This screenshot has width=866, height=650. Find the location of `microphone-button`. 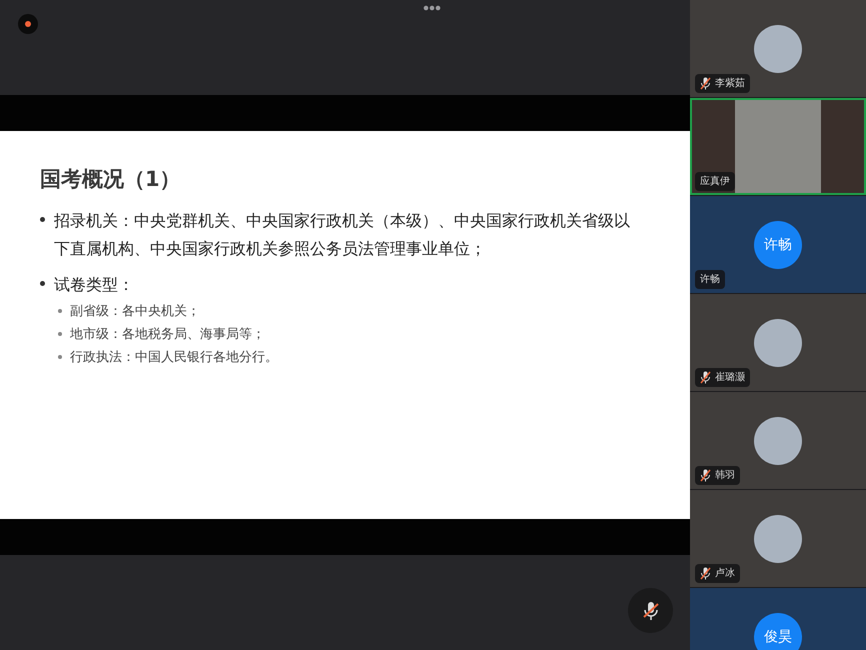

microphone-button is located at coordinates (650, 610).